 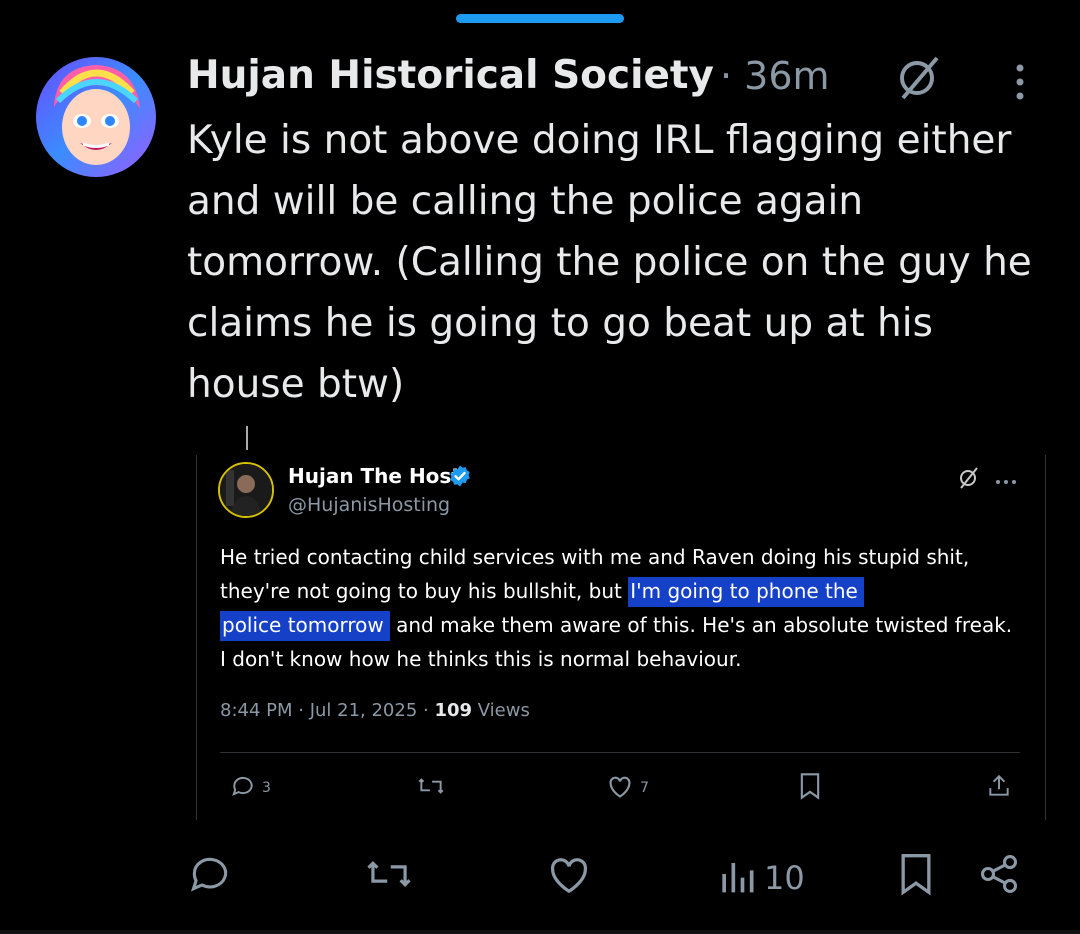 What do you see at coordinates (540, 880) in the screenshot?
I see `post-action-bar: 10` at bounding box center [540, 880].